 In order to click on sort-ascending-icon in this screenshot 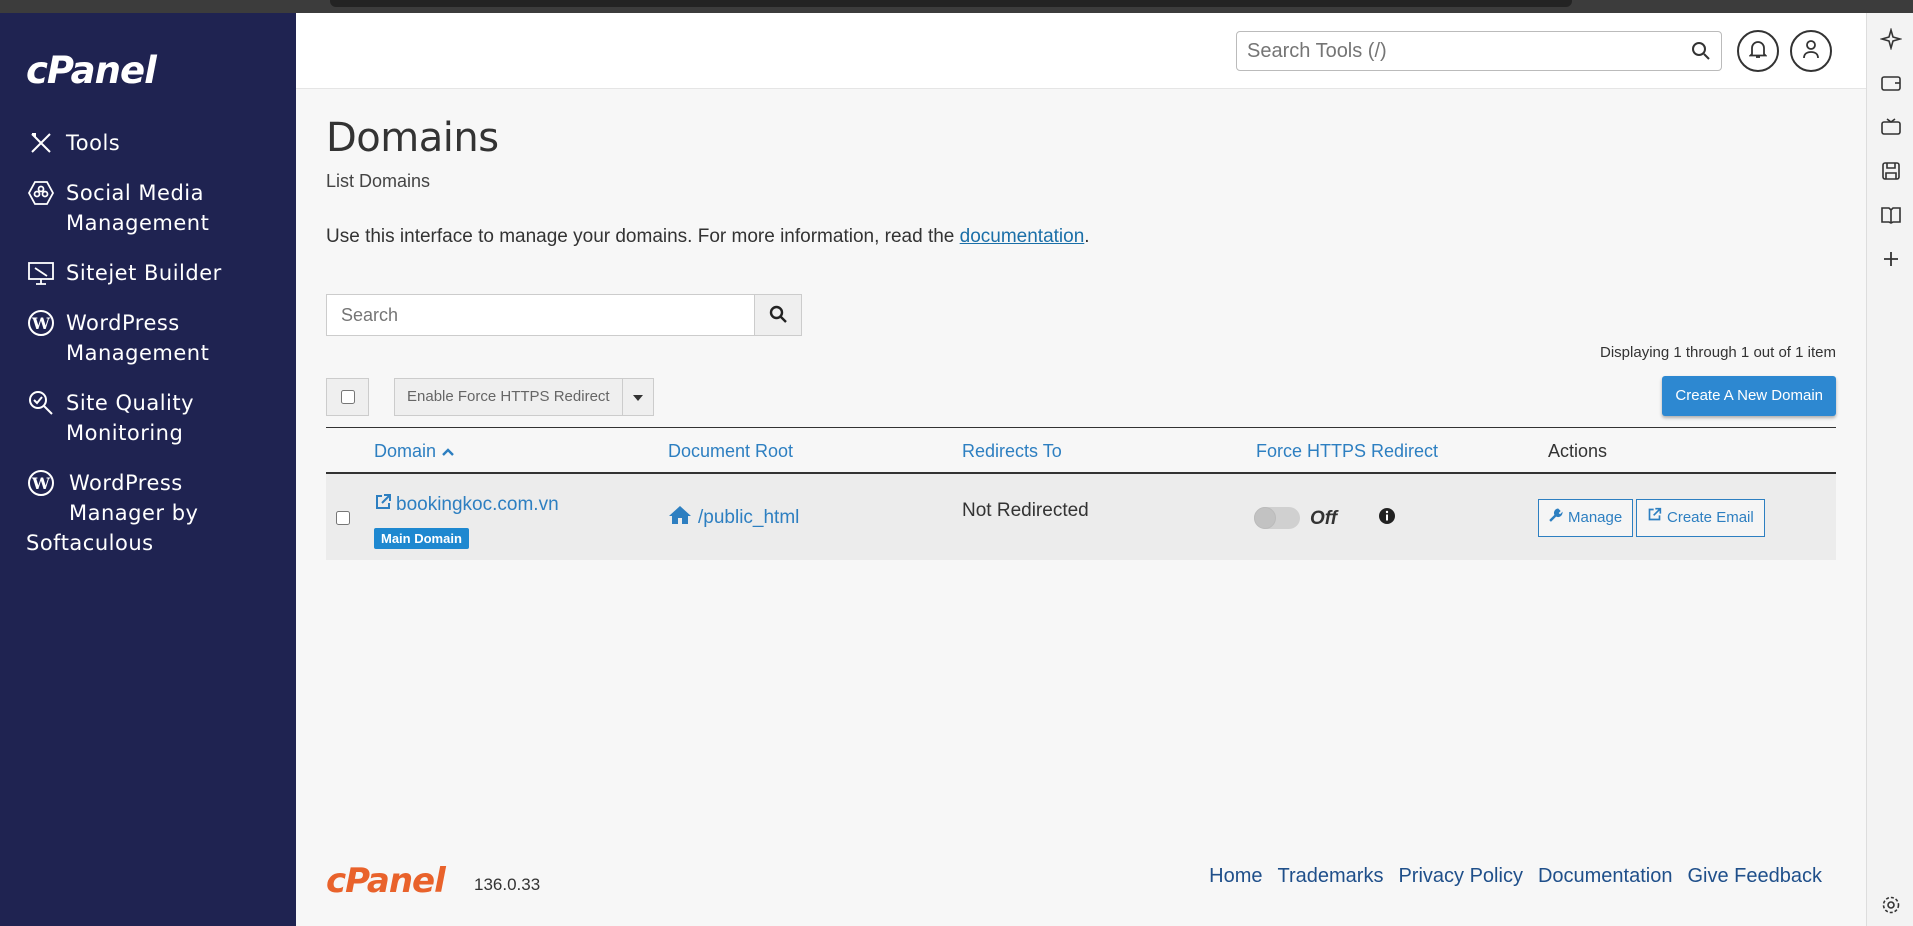, I will do `click(448, 451)`.